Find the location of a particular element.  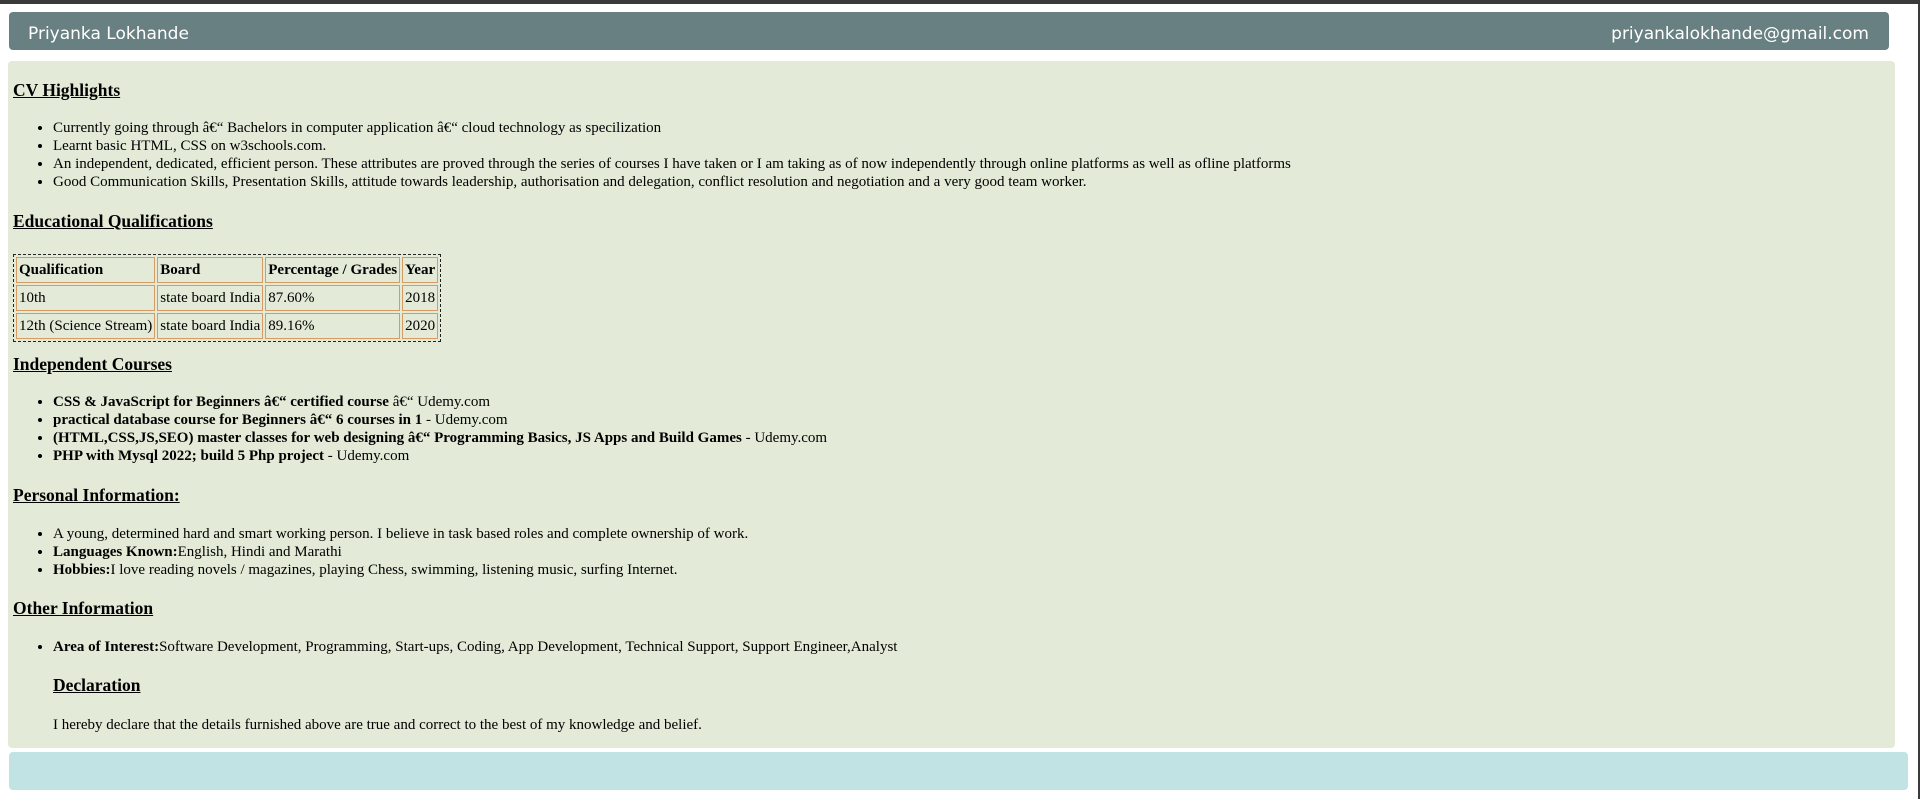

education-heading: Educational Qualifications is located at coordinates (113, 221).